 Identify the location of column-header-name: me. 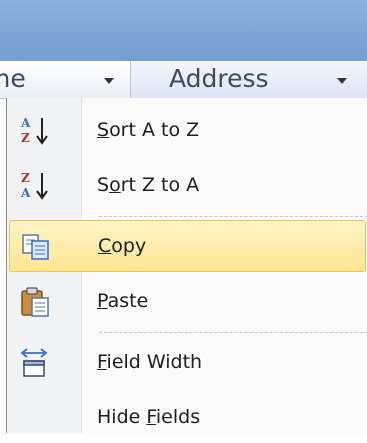
(65, 79).